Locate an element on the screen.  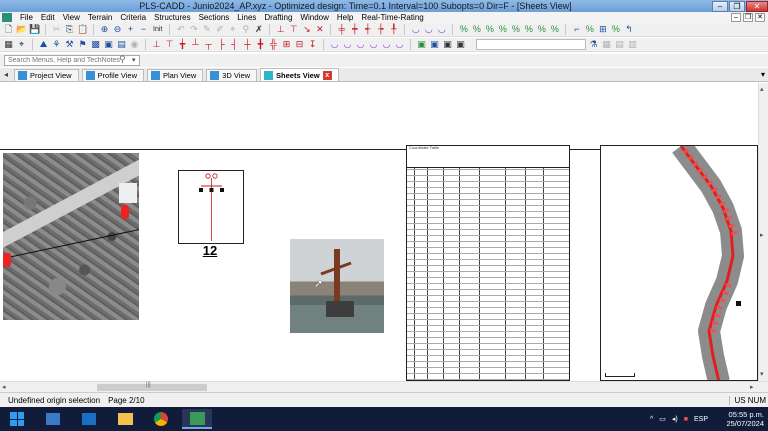
menu-sections: Sections is located at coordinates (214, 17).